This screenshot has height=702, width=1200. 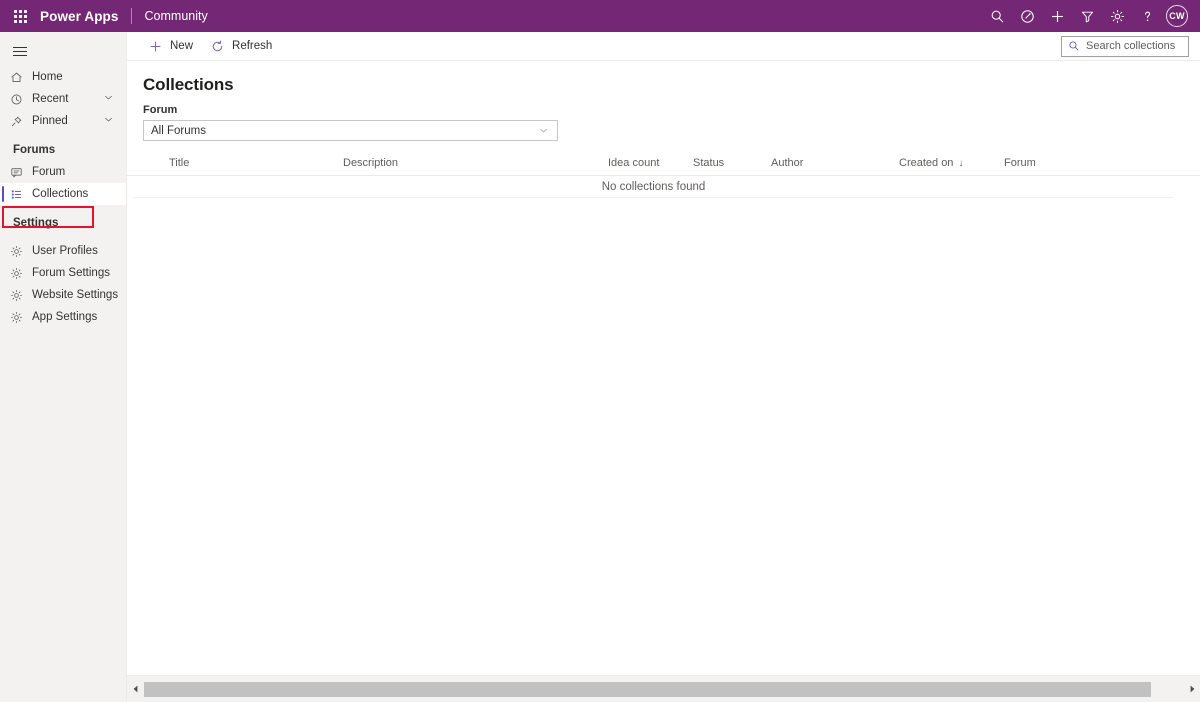 What do you see at coordinates (170, 16) in the screenshot?
I see `app-name: Community` at bounding box center [170, 16].